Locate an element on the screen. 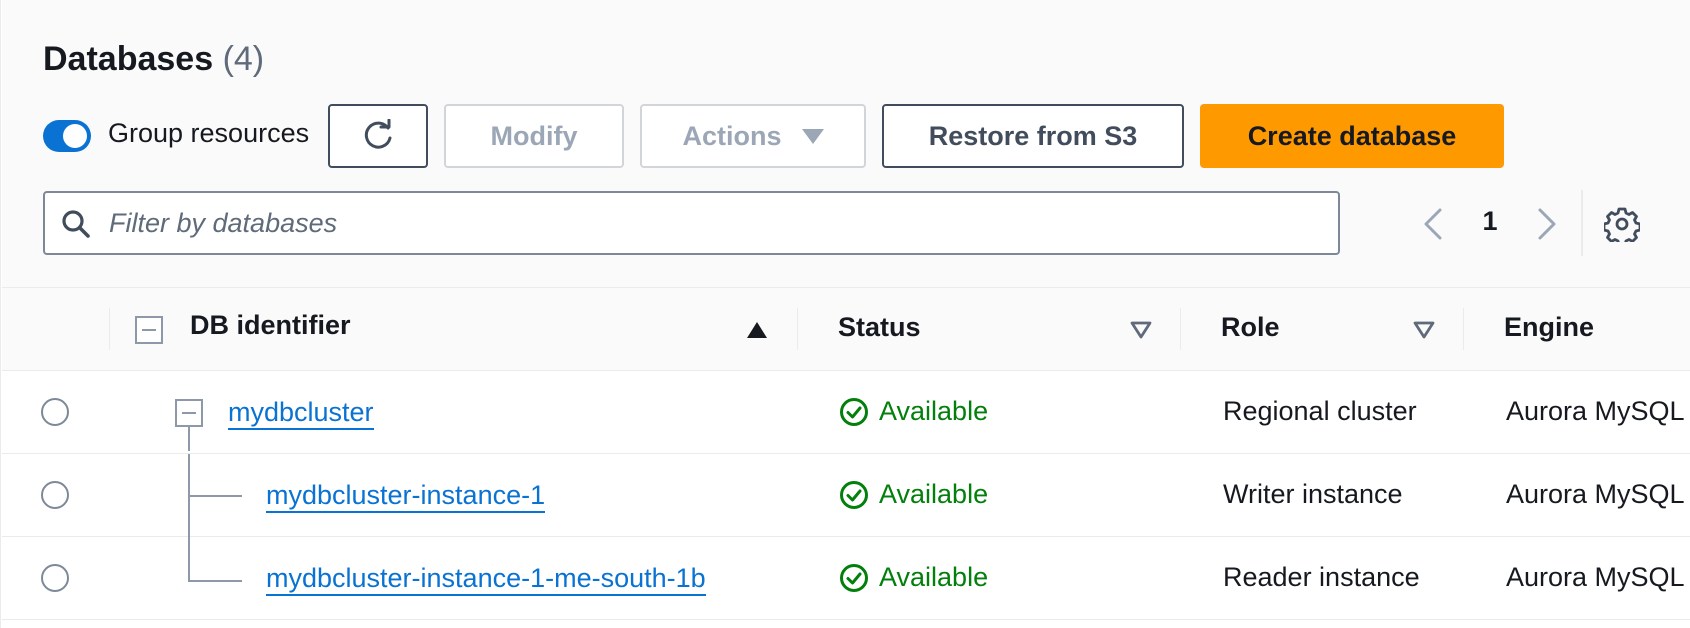  pagination-divider is located at coordinates (1582, 223).